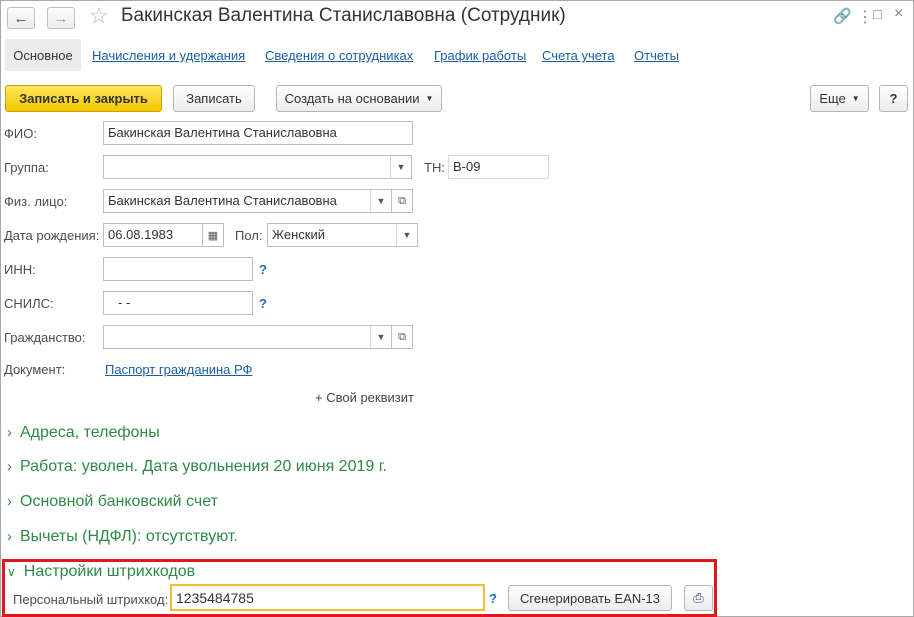 The image size is (914, 617). I want to click on group-bank-account-label: Основной банковский счет, so click(119, 501).